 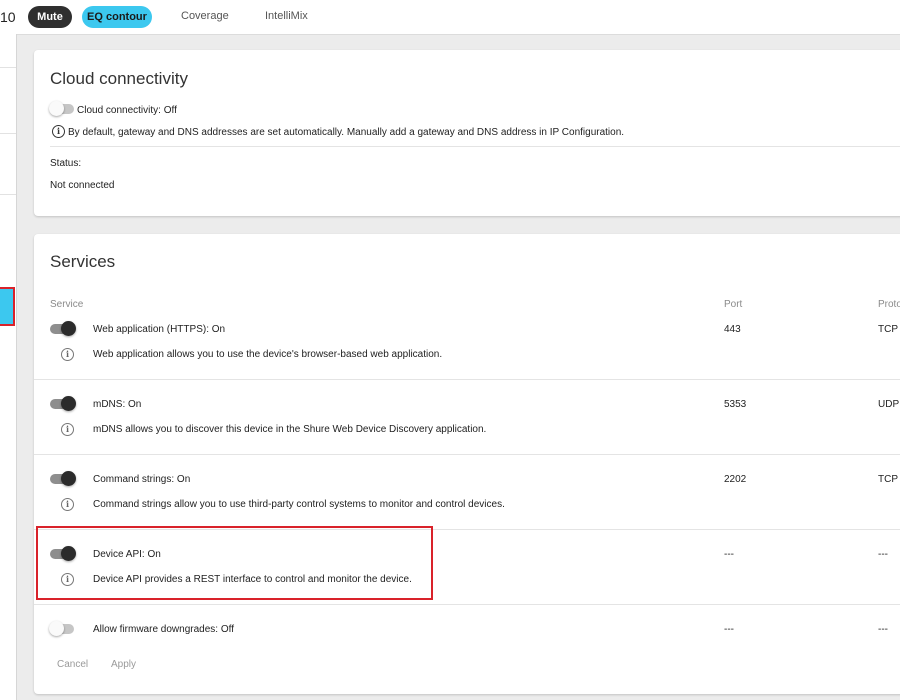 I want to click on cloud-connectivity-title: Cloud connectivity, so click(x=119, y=78).